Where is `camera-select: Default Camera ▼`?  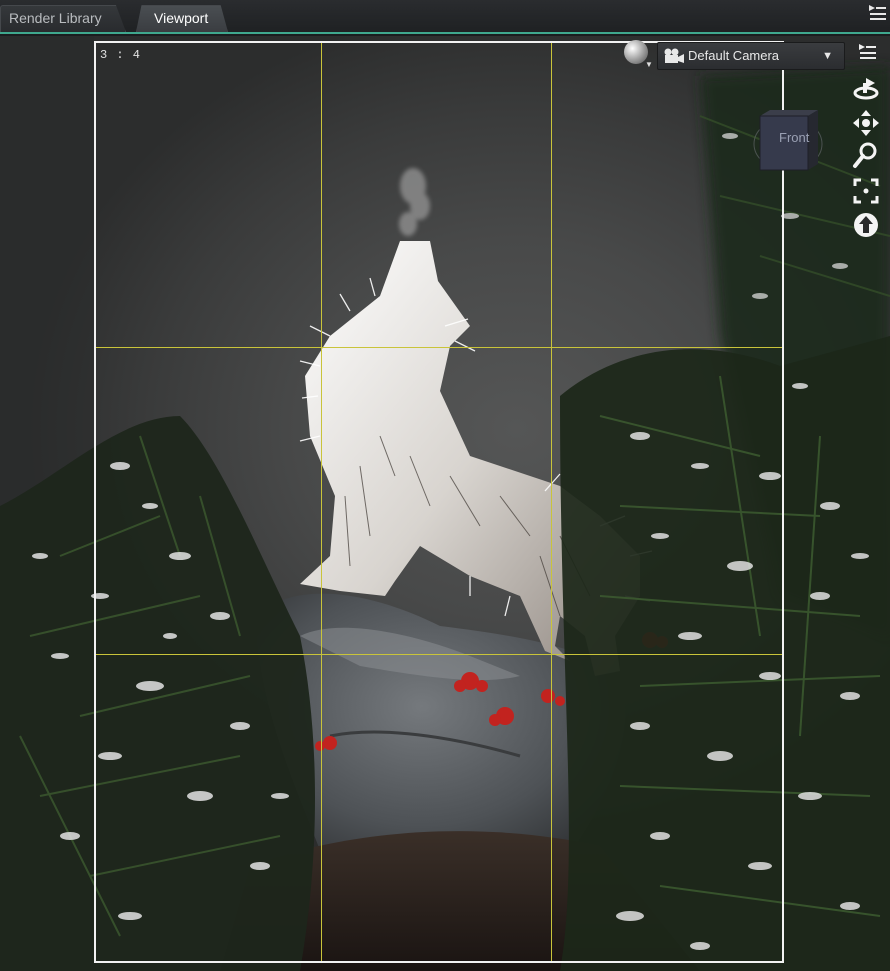 camera-select: Default Camera ▼ is located at coordinates (751, 56).